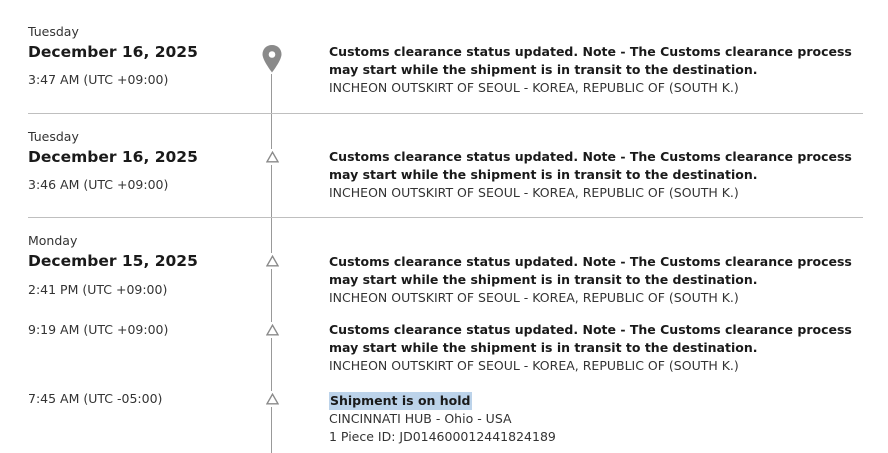 The width and height of the screenshot is (888, 453). What do you see at coordinates (113, 261) in the screenshot?
I see `event-date: December 15, 2025` at bounding box center [113, 261].